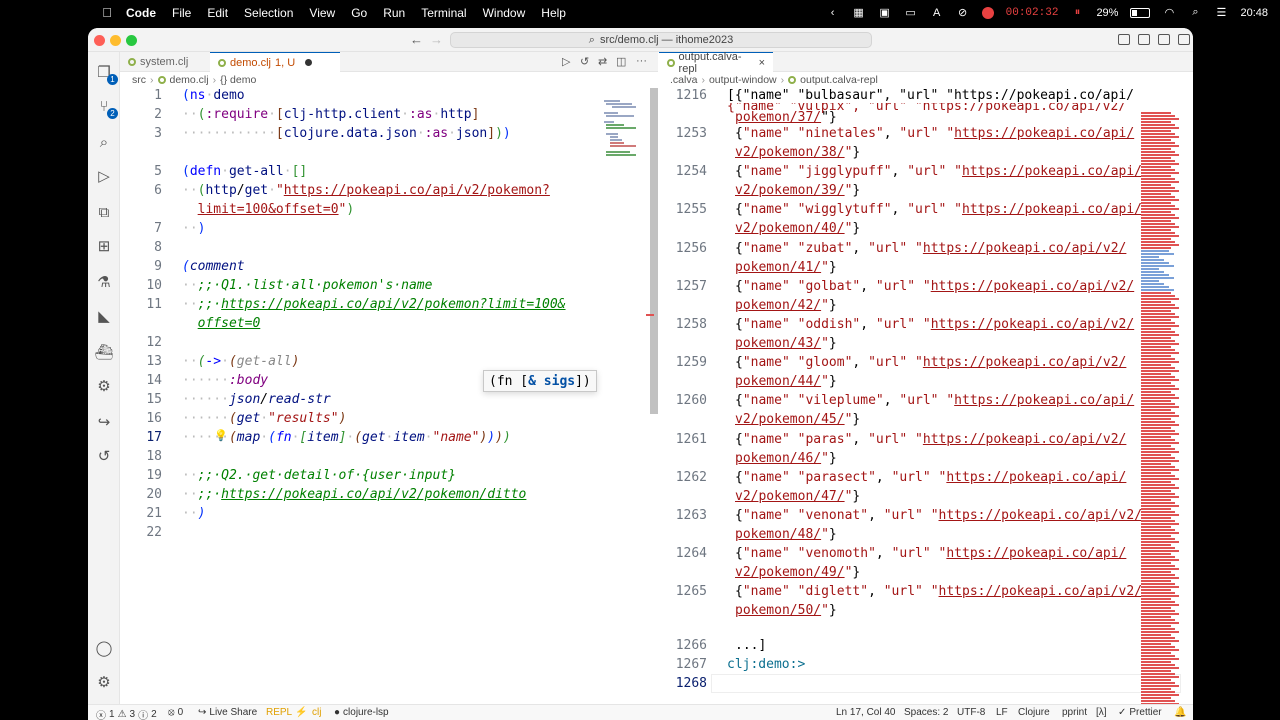  What do you see at coordinates (641, 61) in the screenshot?
I see `more-actions-icon: ···` at bounding box center [641, 61].